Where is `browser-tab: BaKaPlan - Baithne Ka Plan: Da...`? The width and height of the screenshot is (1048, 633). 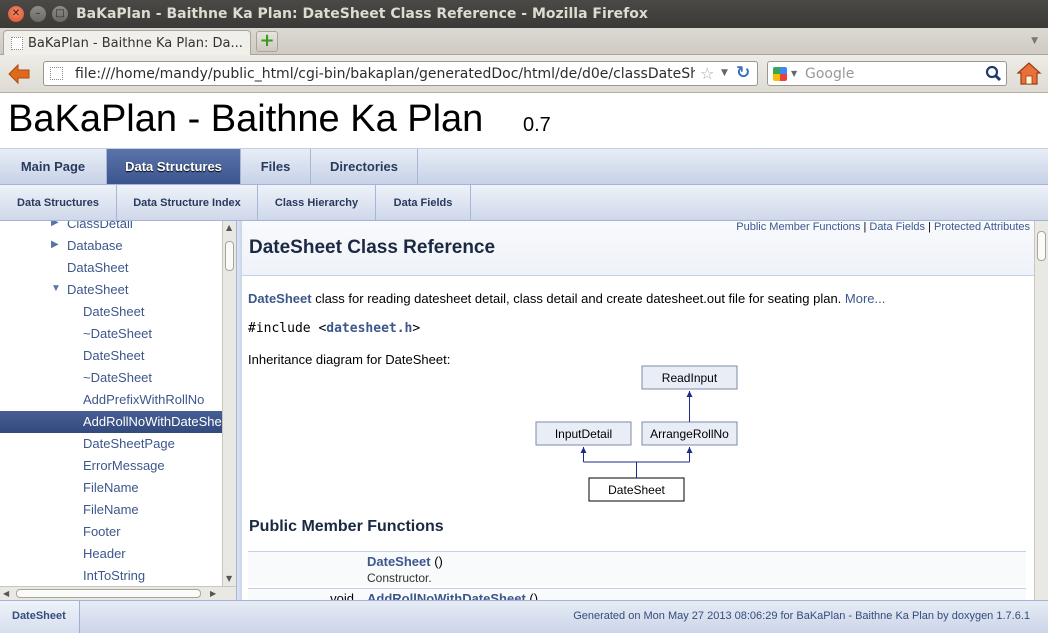 browser-tab: BaKaPlan - Baithne Ka Plan: Da... is located at coordinates (127, 42).